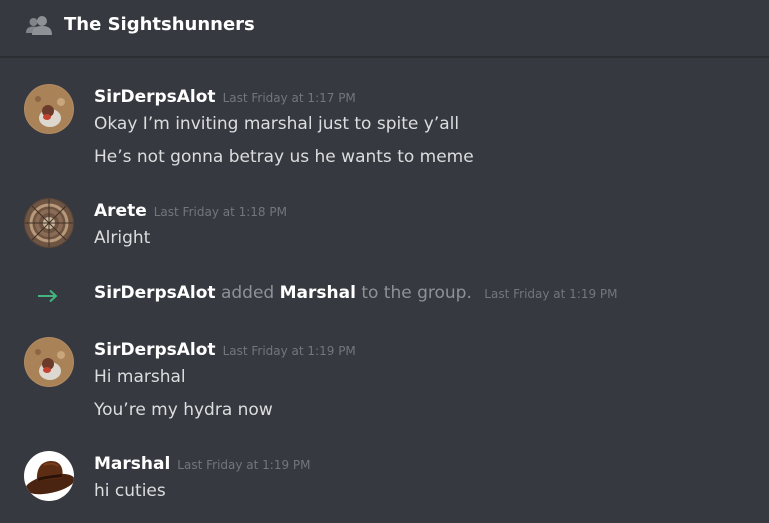  Describe the element at coordinates (183, 410) in the screenshot. I see `message-text: You’re my hydra now` at that location.